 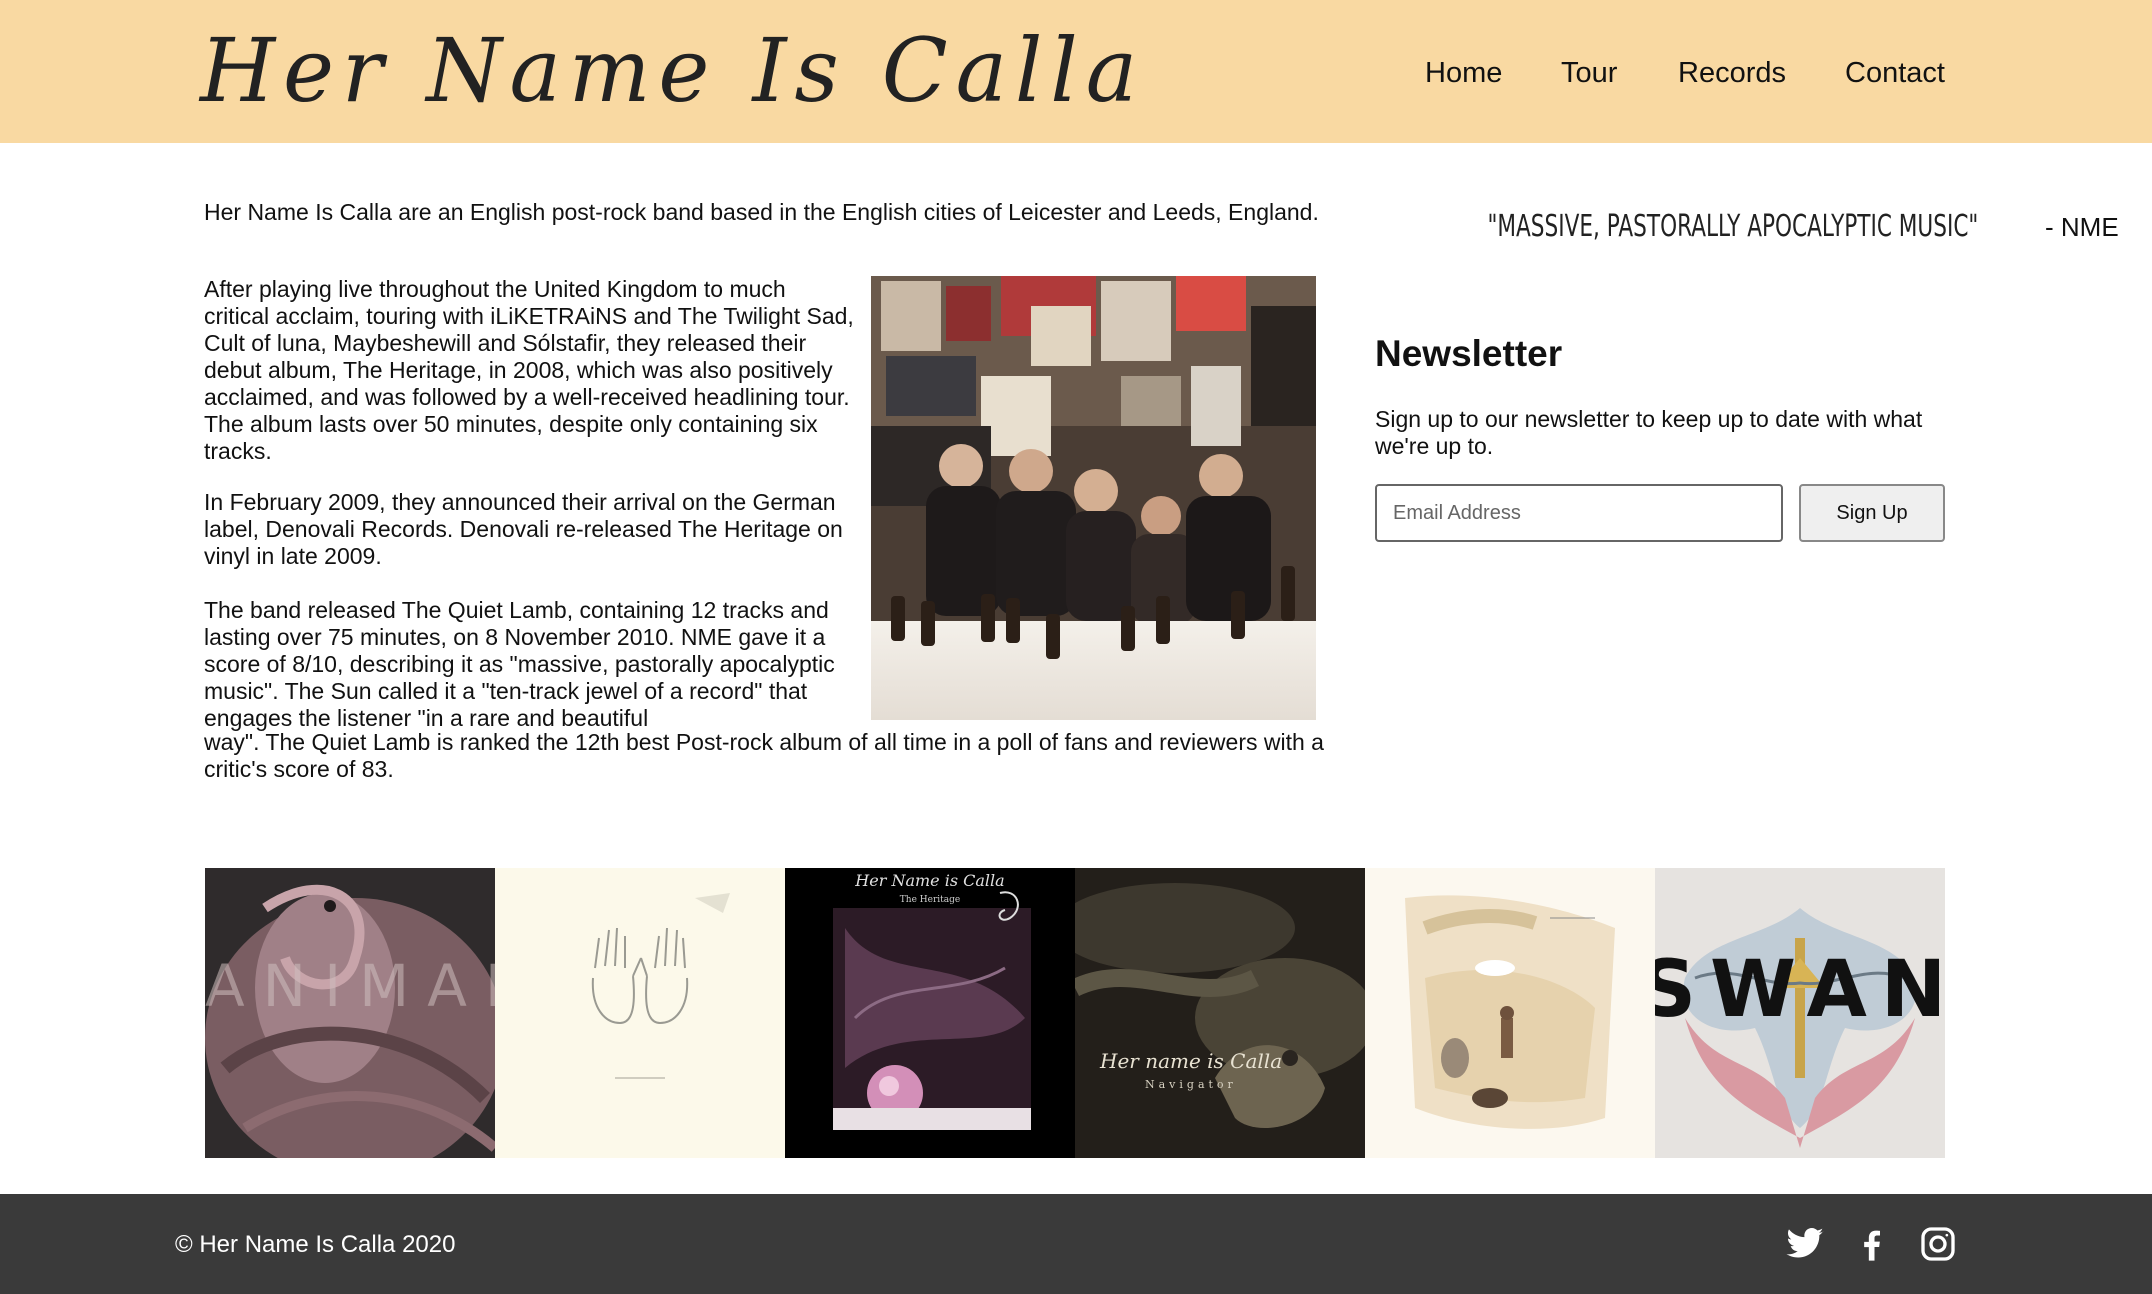 I want to click on band-photo, so click(x=1093, y=498).